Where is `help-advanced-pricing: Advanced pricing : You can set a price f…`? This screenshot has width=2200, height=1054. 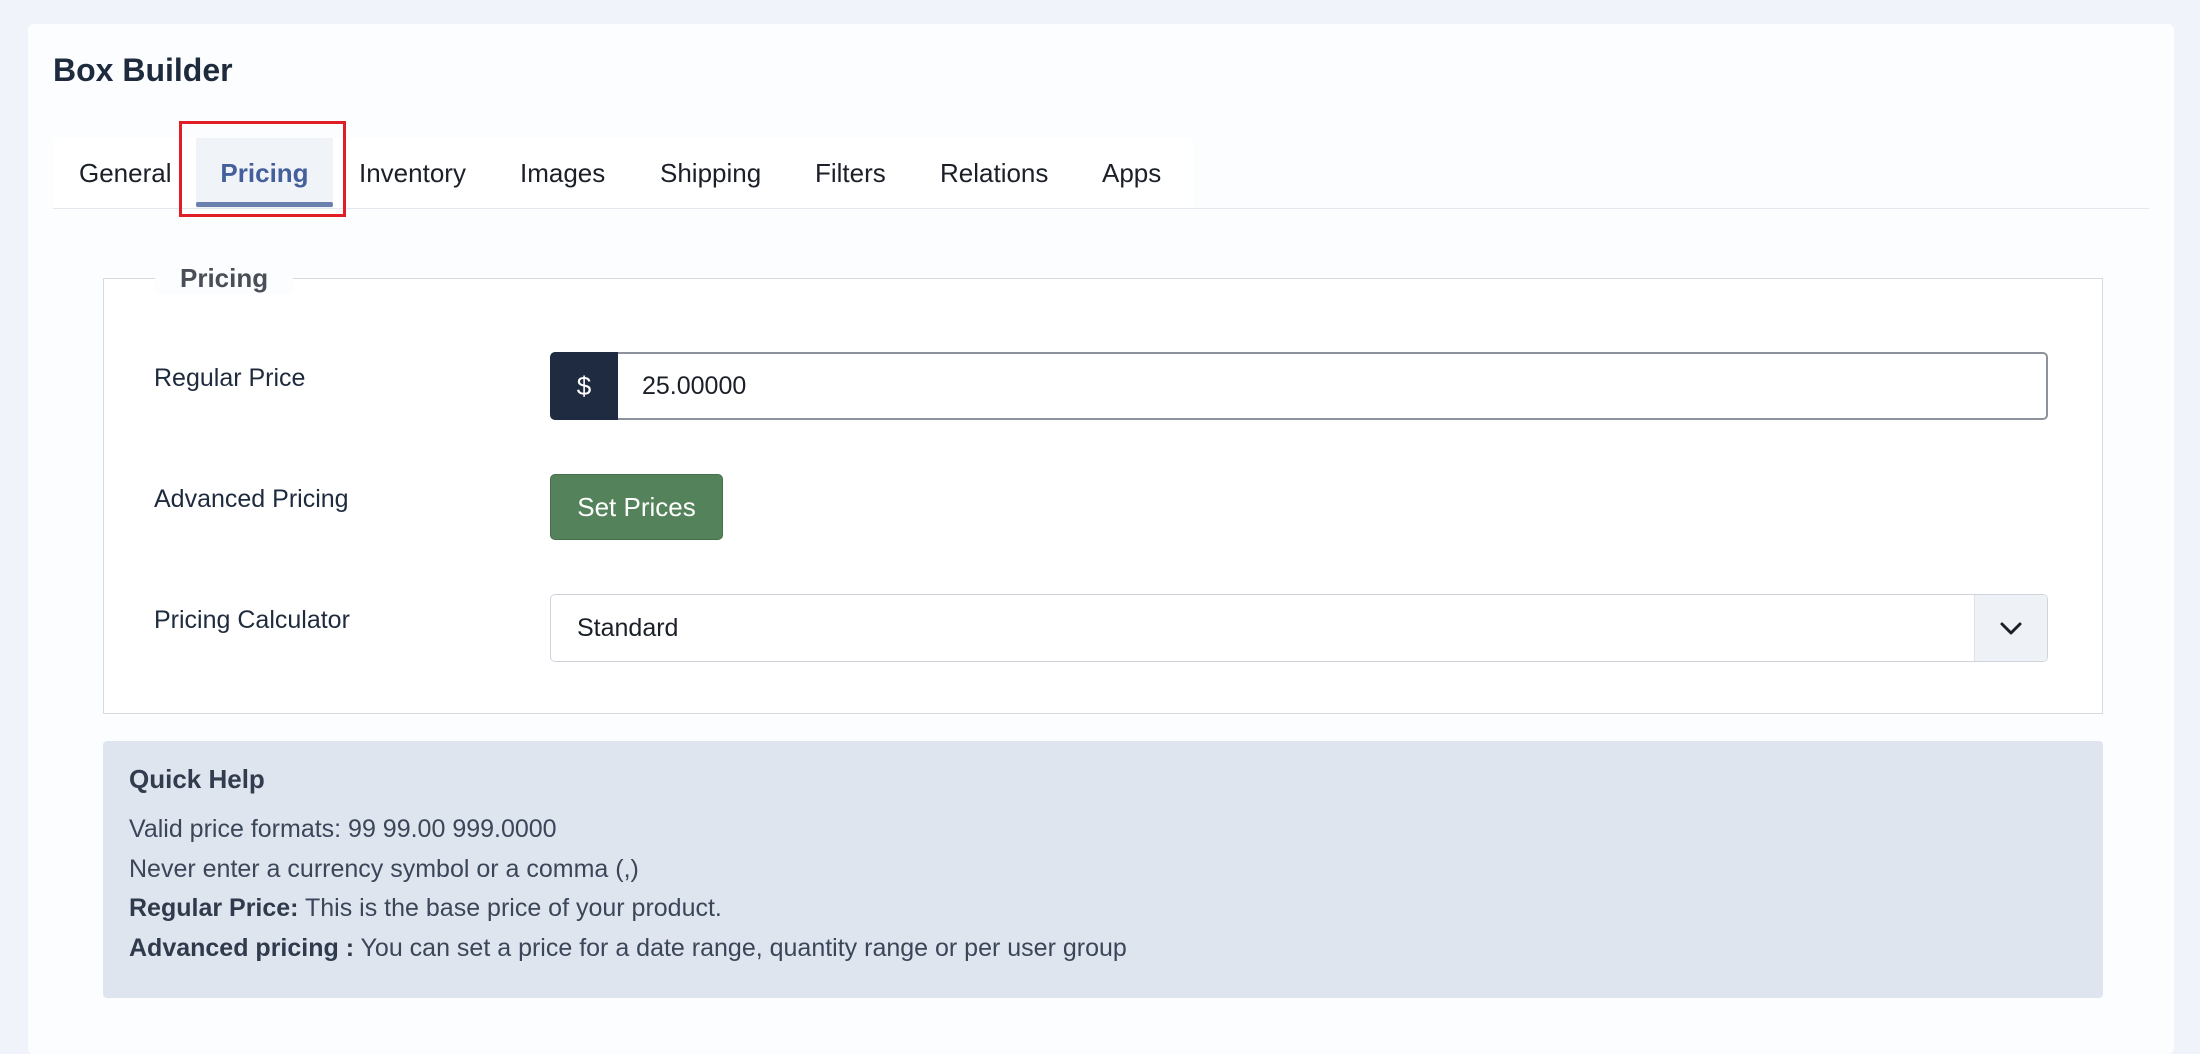
help-advanced-pricing: Advanced pricing : You can set a price f… is located at coordinates (628, 948).